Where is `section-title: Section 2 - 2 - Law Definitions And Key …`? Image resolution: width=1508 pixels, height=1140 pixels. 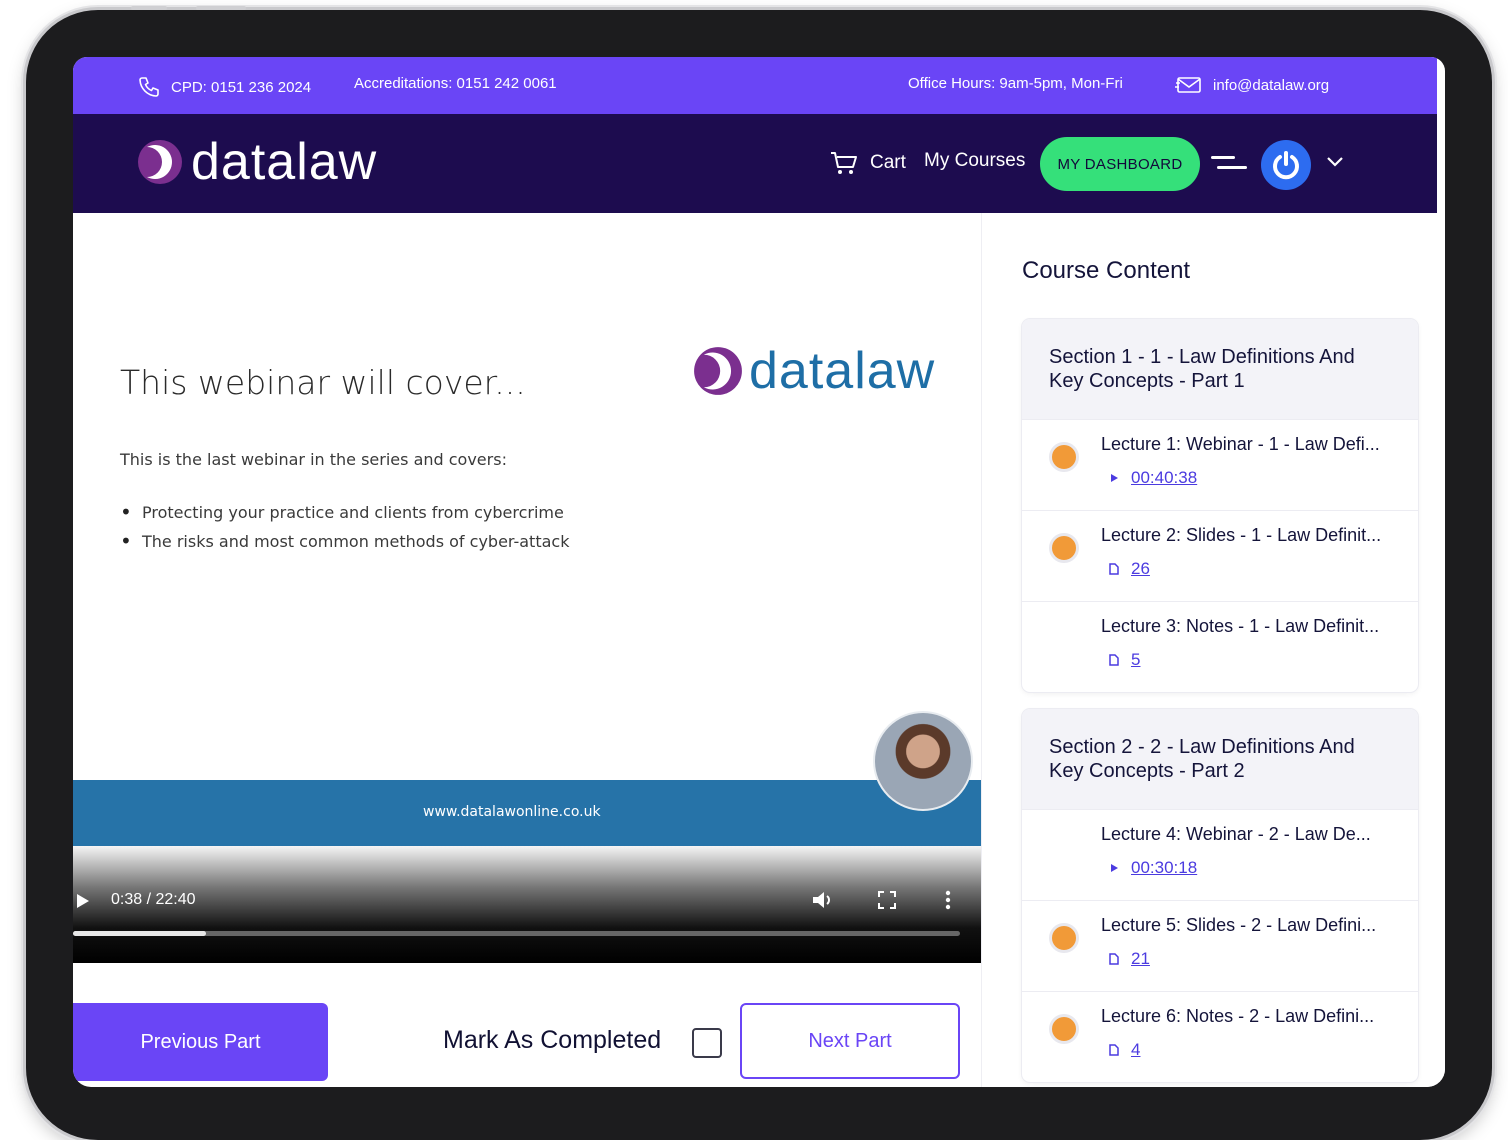
section-title: Section 2 - 2 - Law Definitions And Key … is located at coordinates (1202, 759).